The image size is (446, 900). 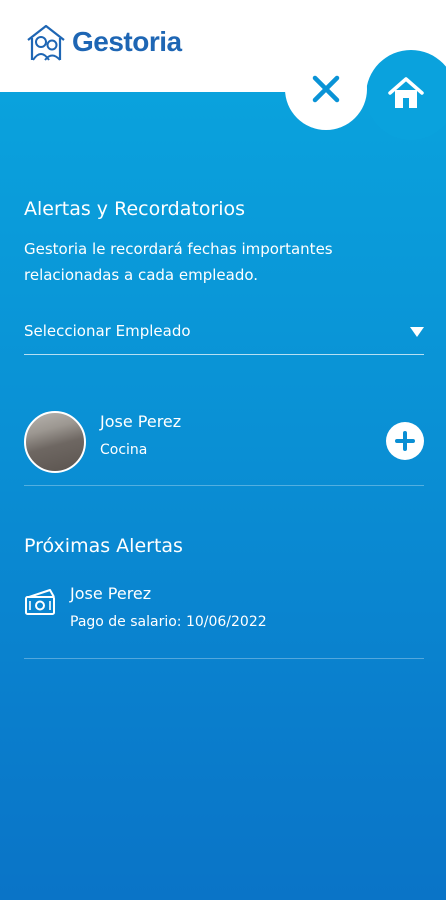 What do you see at coordinates (40, 602) in the screenshot?
I see `money-icon` at bounding box center [40, 602].